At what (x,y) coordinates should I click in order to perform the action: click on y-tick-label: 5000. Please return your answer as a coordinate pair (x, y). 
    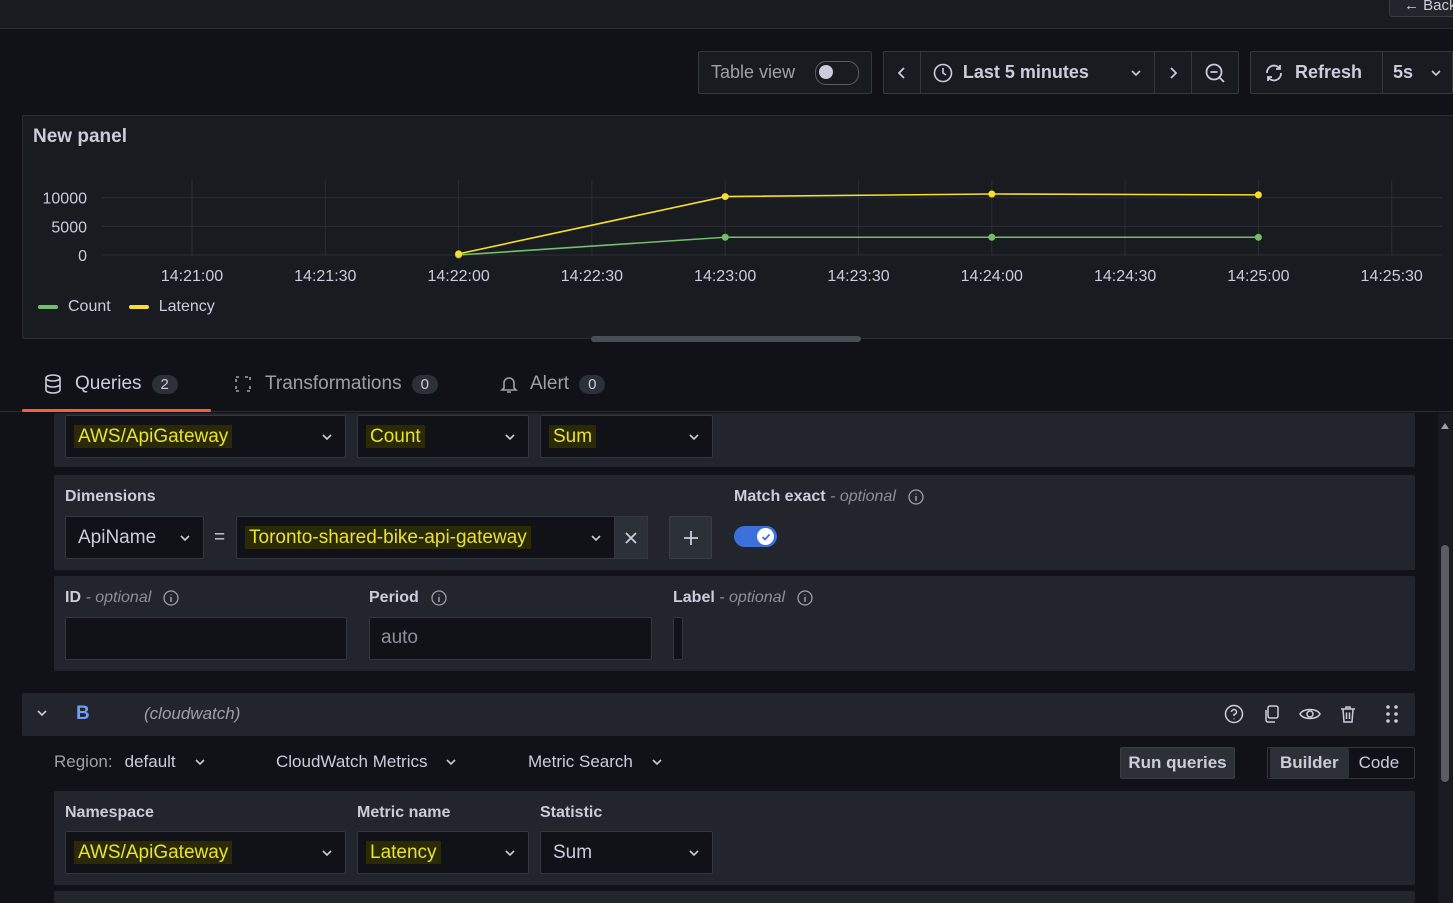
    Looking at the image, I should click on (69, 227).